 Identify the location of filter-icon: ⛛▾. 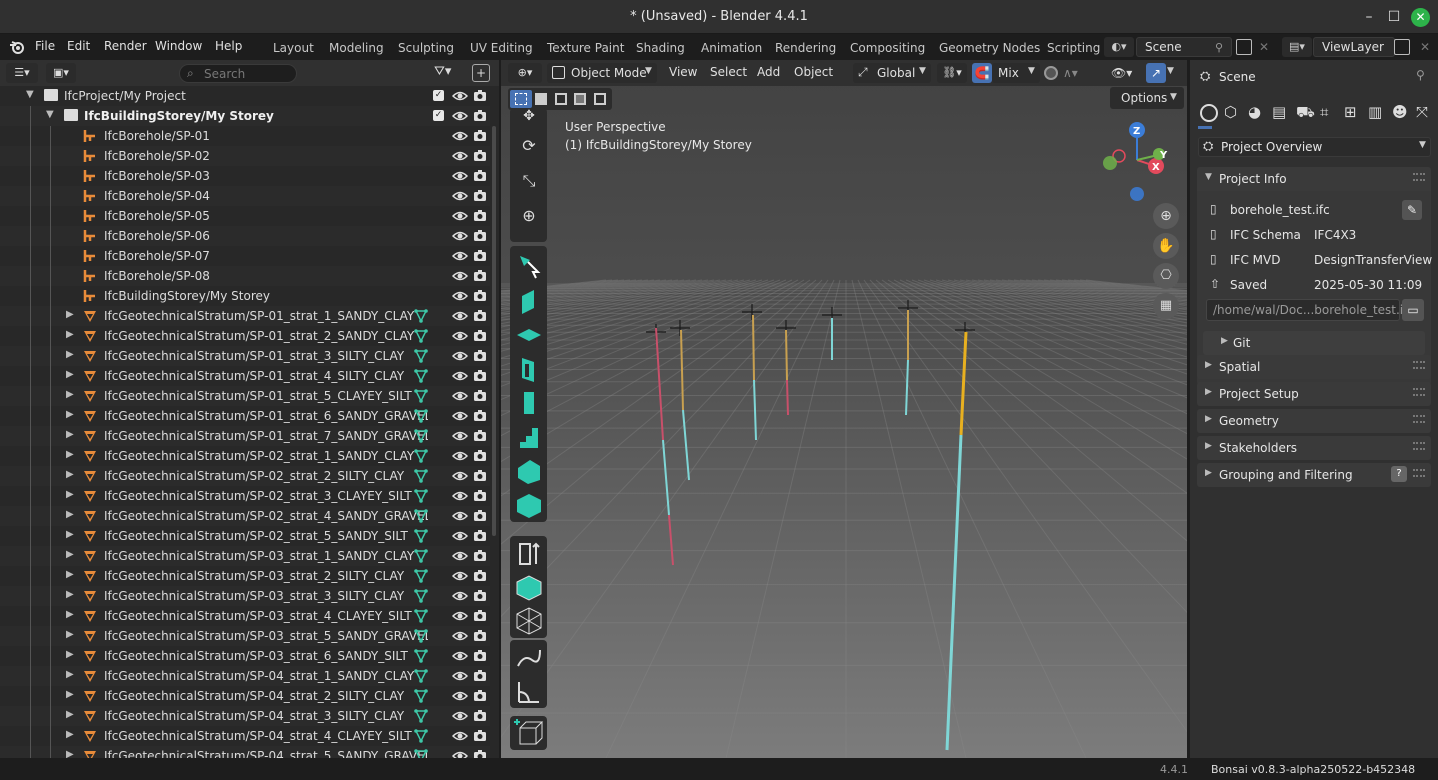
(449, 73).